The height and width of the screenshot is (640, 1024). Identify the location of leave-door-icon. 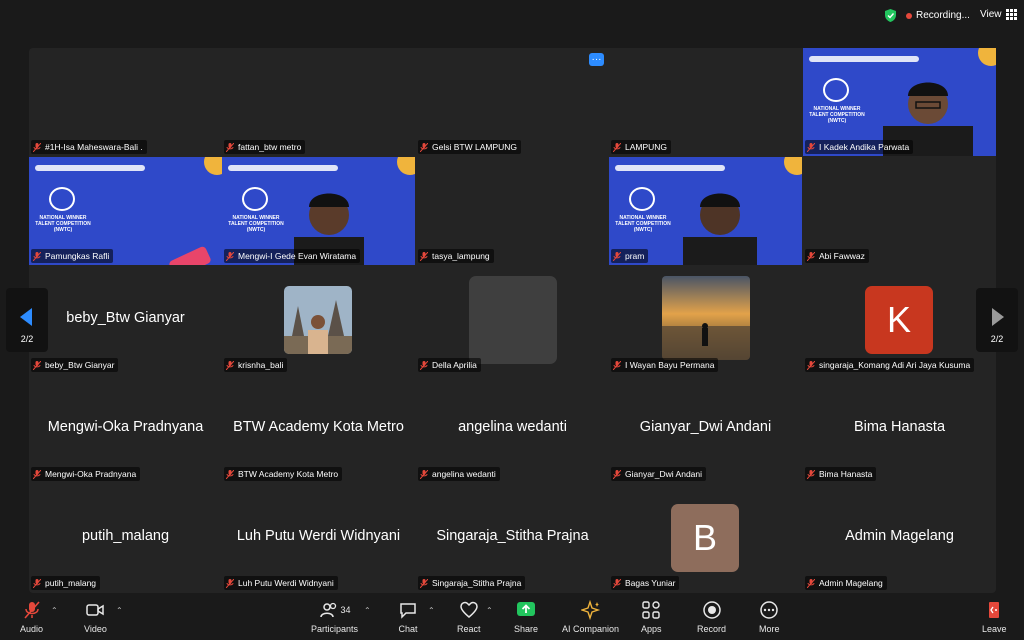
(994, 610).